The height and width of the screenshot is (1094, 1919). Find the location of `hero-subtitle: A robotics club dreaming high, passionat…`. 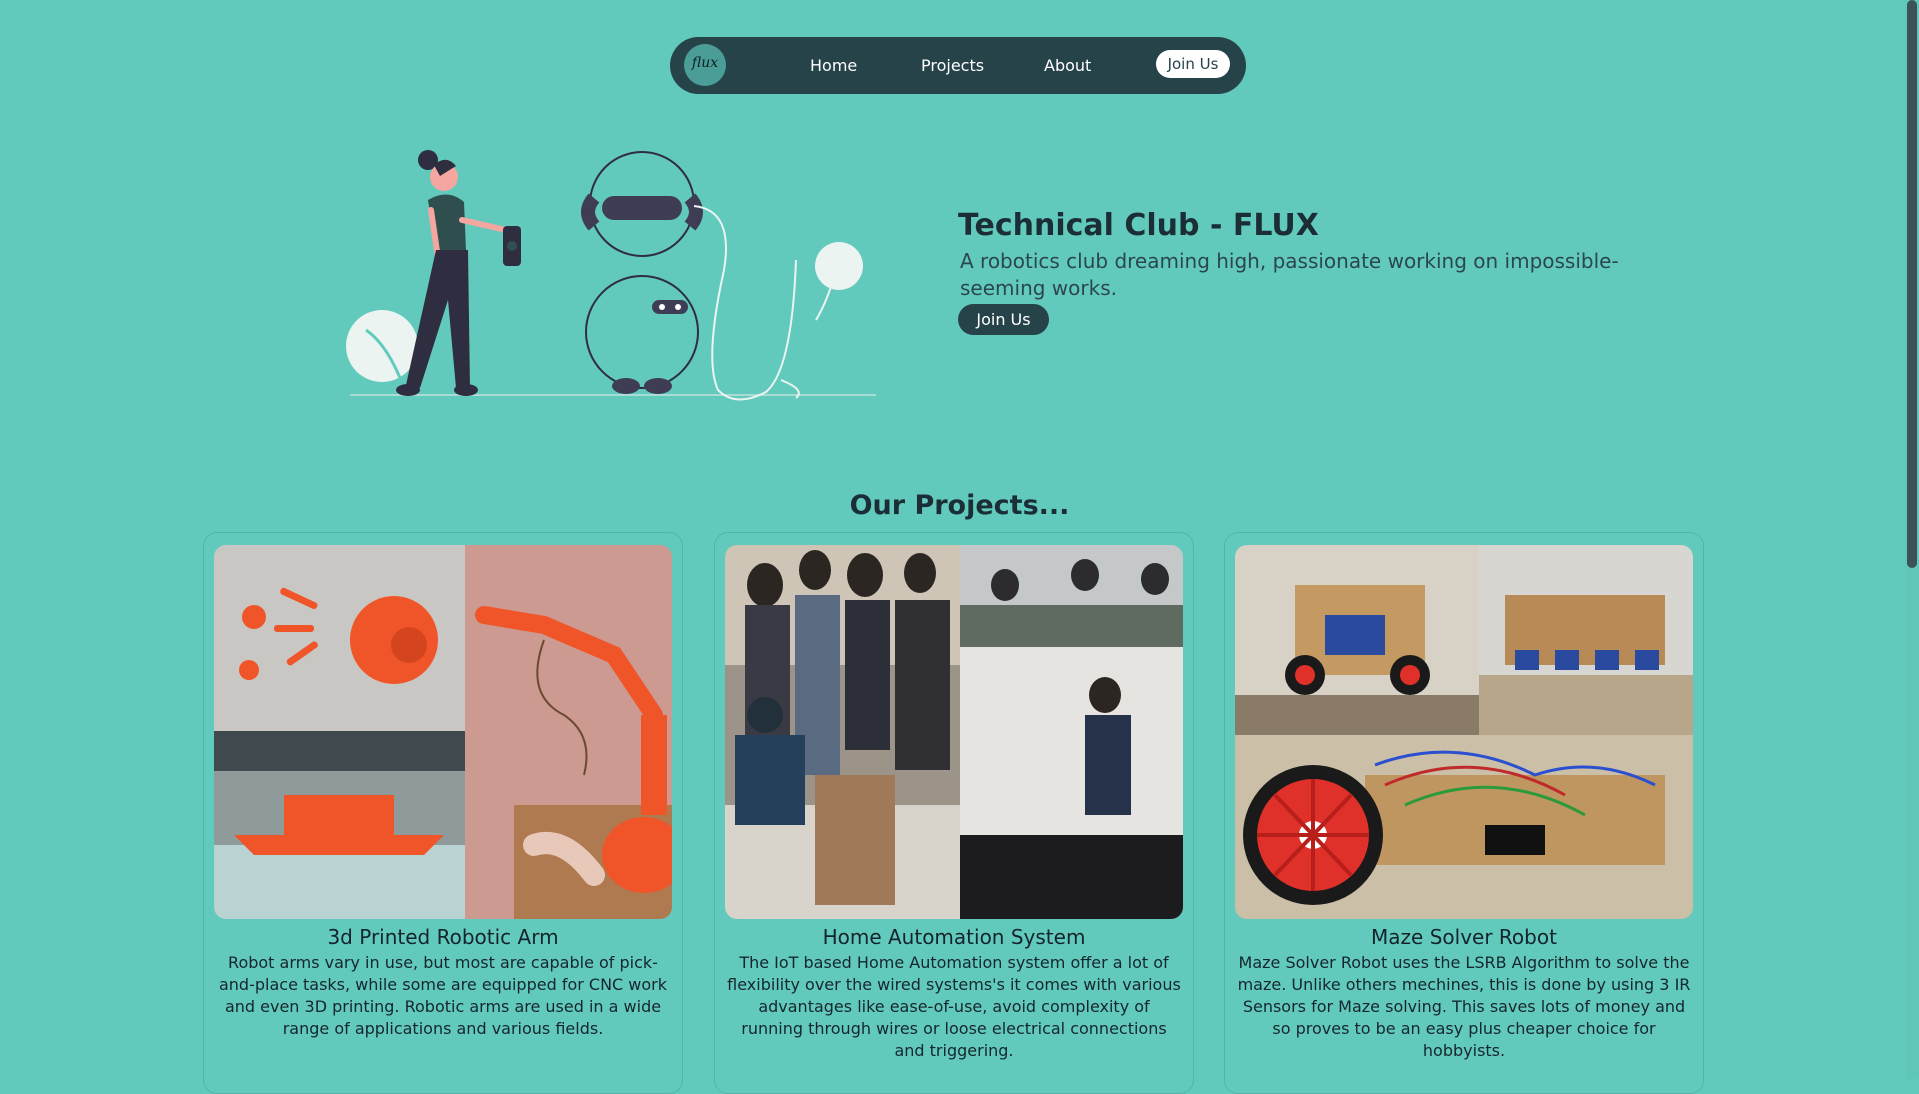

hero-subtitle: A robotics club dreaming high, passionat… is located at coordinates (1289, 274).